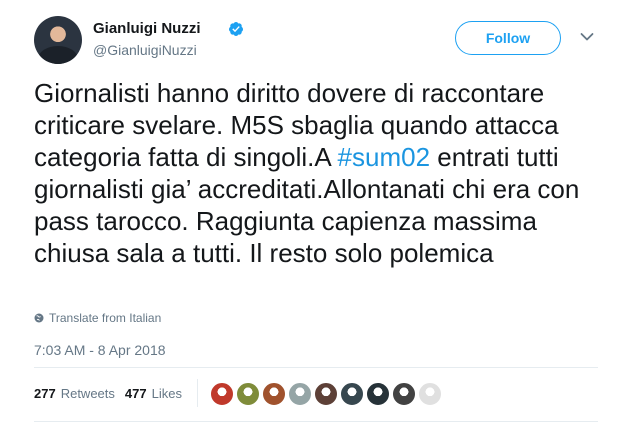 Image resolution: width=632 pixels, height=424 pixels. I want to click on author-name: Gianluigi Nuzzi, so click(147, 28).